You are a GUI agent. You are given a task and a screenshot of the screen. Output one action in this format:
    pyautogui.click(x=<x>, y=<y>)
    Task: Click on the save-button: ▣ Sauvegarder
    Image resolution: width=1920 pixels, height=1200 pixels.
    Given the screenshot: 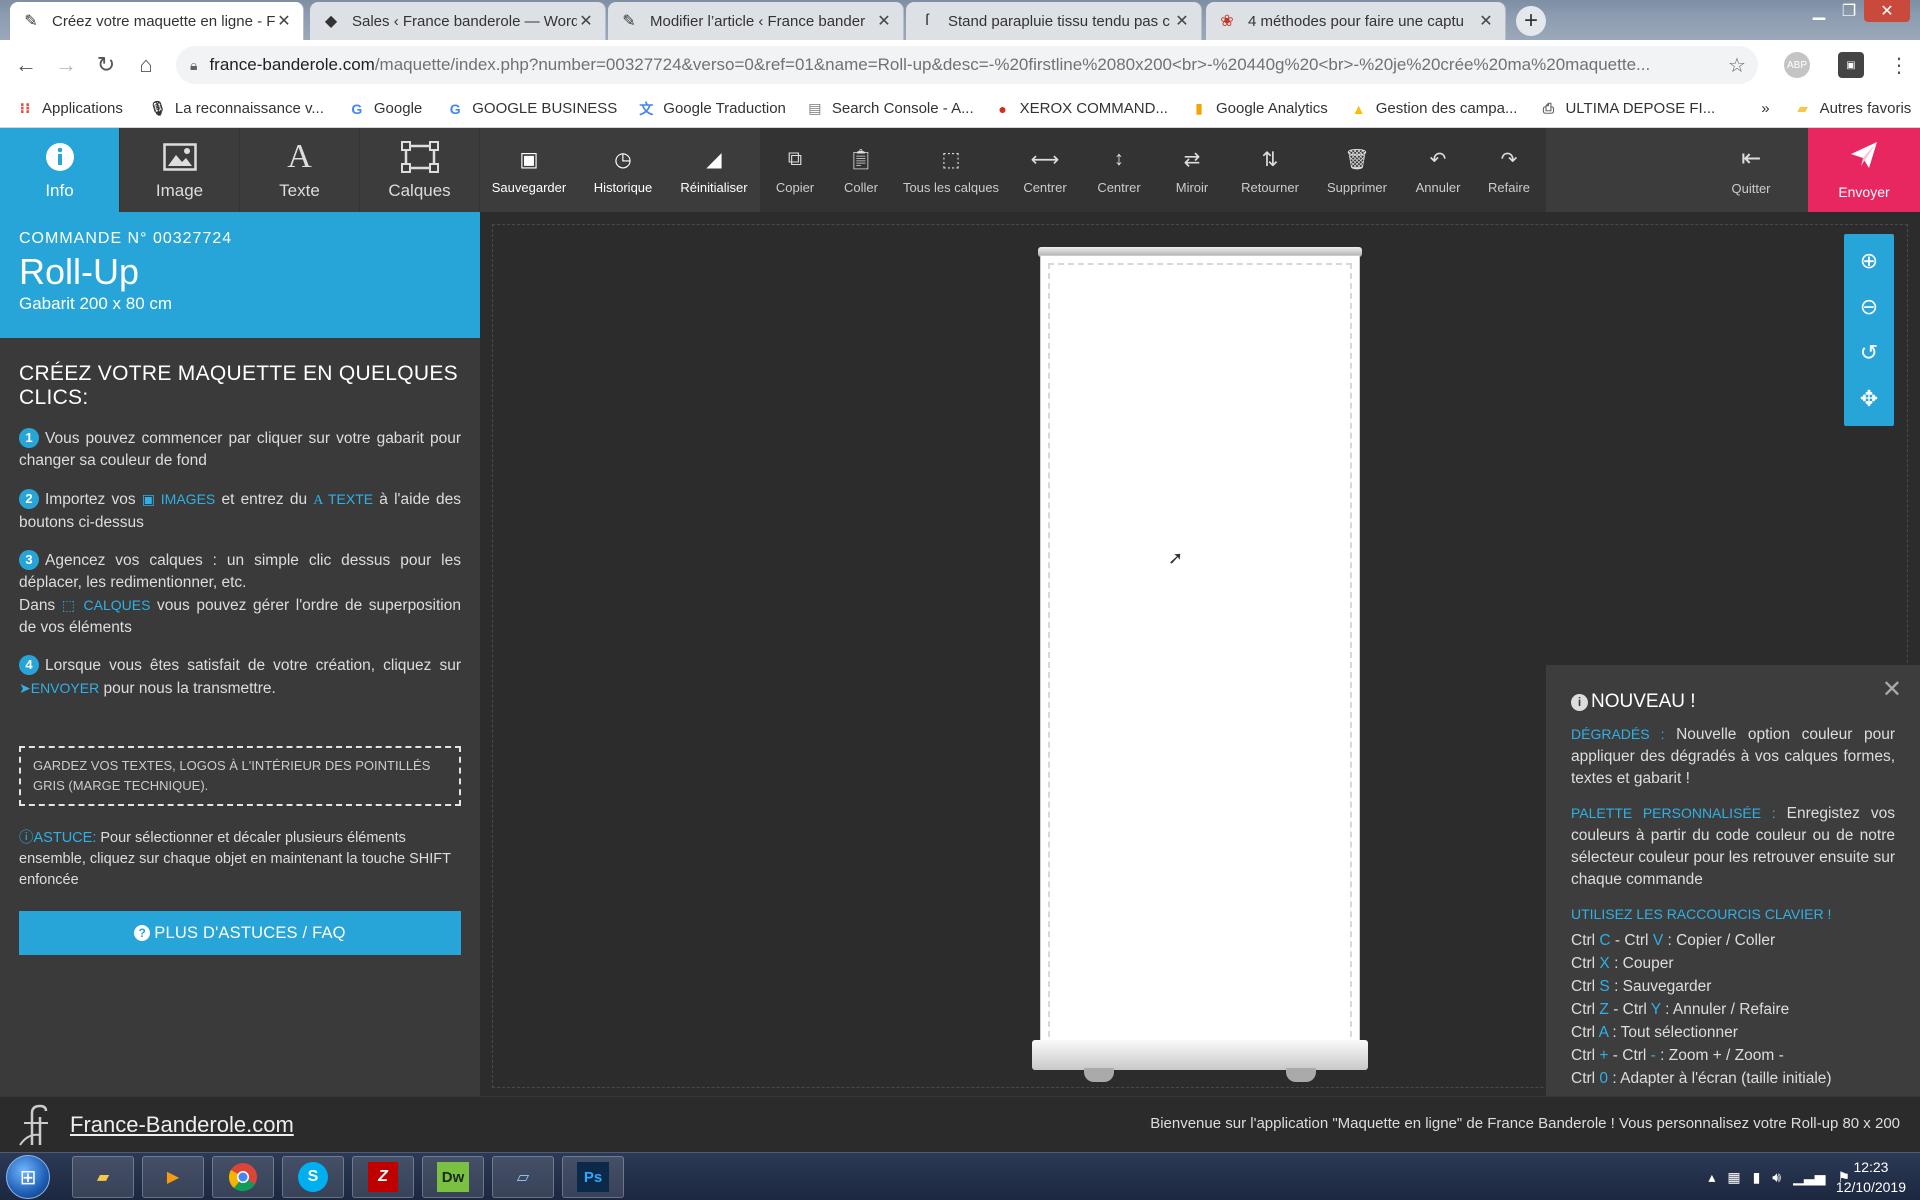 What is the action you would take?
    pyautogui.click(x=529, y=170)
    